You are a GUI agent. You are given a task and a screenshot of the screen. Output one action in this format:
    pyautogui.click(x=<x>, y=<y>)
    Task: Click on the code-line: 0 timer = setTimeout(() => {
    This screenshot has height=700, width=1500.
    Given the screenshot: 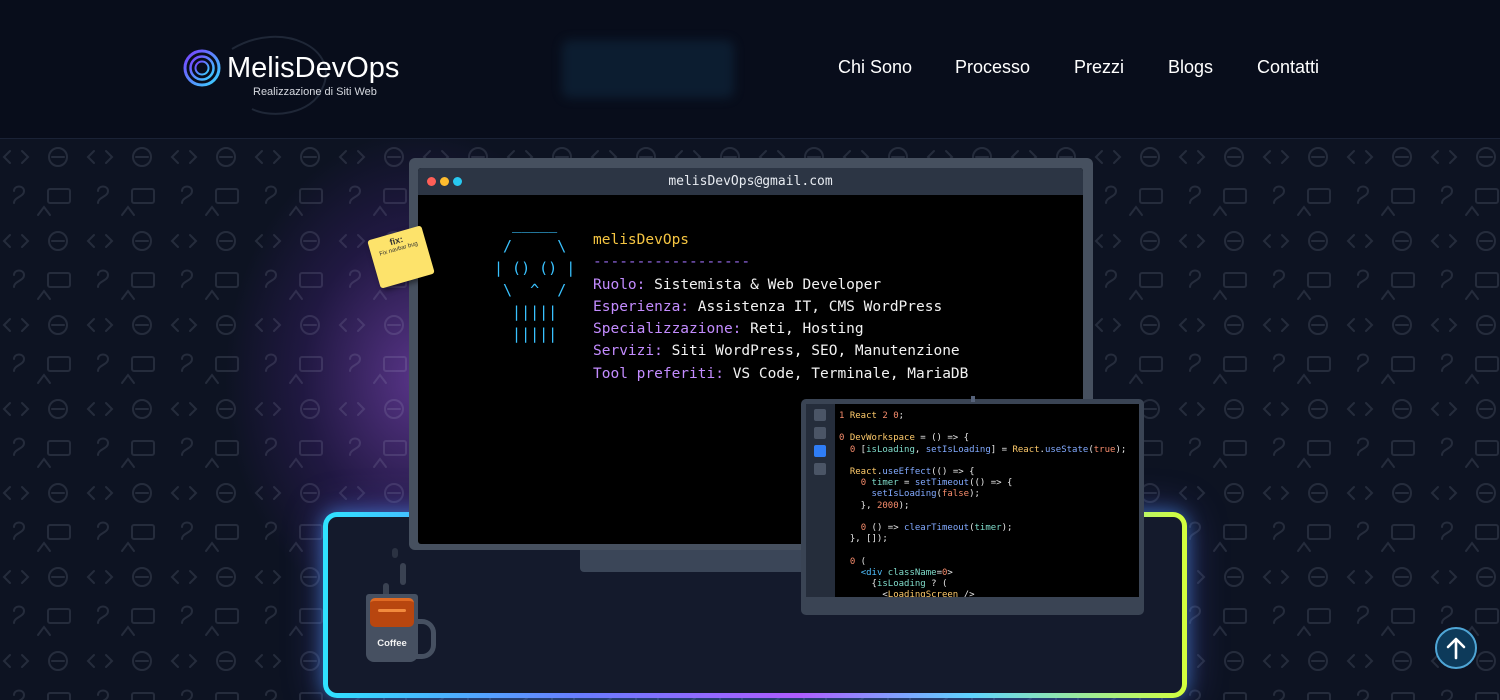 What is the action you would take?
    pyautogui.click(x=936, y=483)
    